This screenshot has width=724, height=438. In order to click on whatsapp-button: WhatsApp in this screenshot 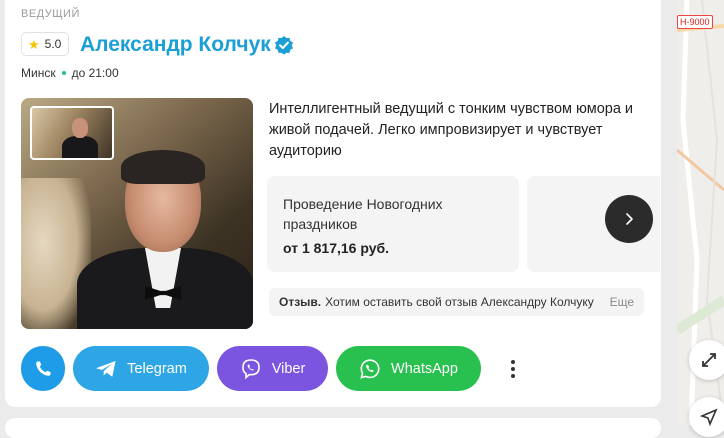, I will do `click(408, 368)`.